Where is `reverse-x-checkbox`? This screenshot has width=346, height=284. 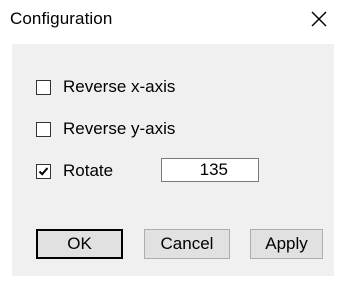
reverse-x-checkbox is located at coordinates (43, 87).